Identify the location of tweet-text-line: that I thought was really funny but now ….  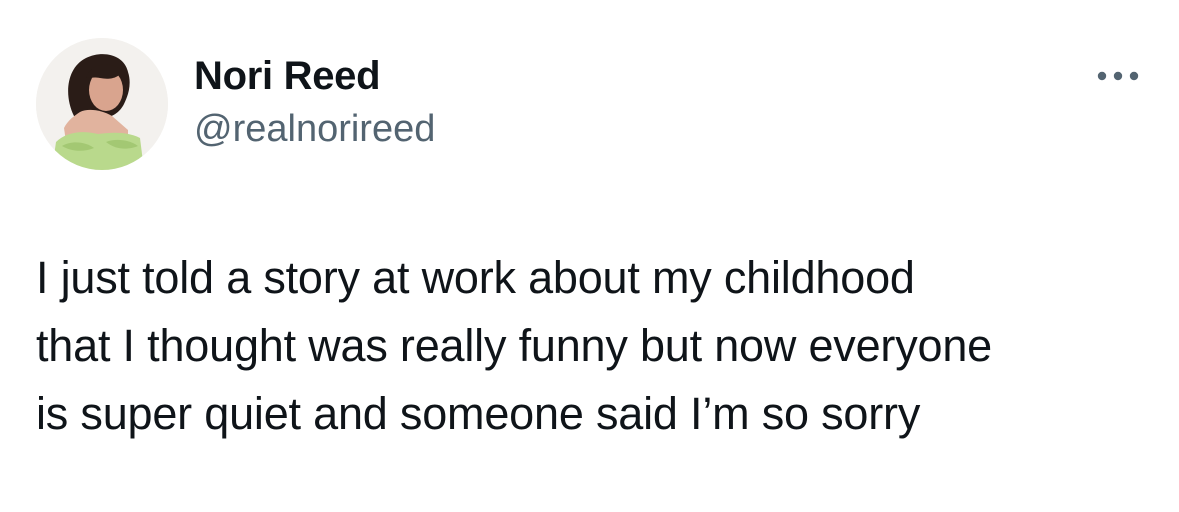
(514, 345).